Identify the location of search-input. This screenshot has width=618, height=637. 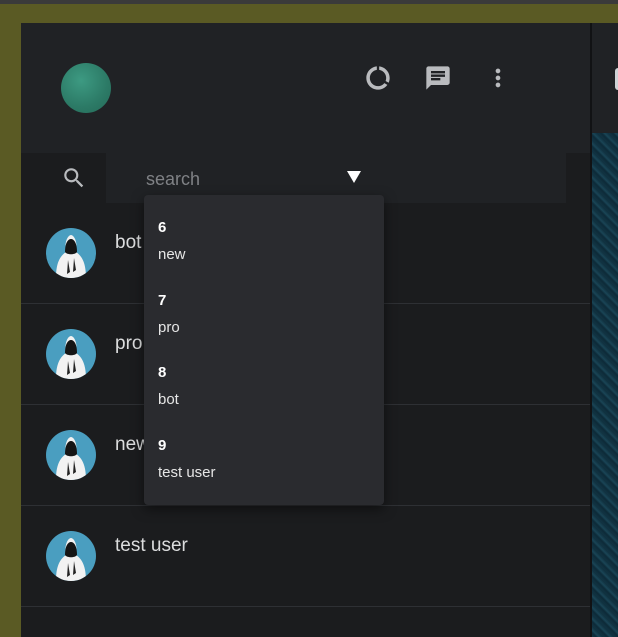
(241, 179).